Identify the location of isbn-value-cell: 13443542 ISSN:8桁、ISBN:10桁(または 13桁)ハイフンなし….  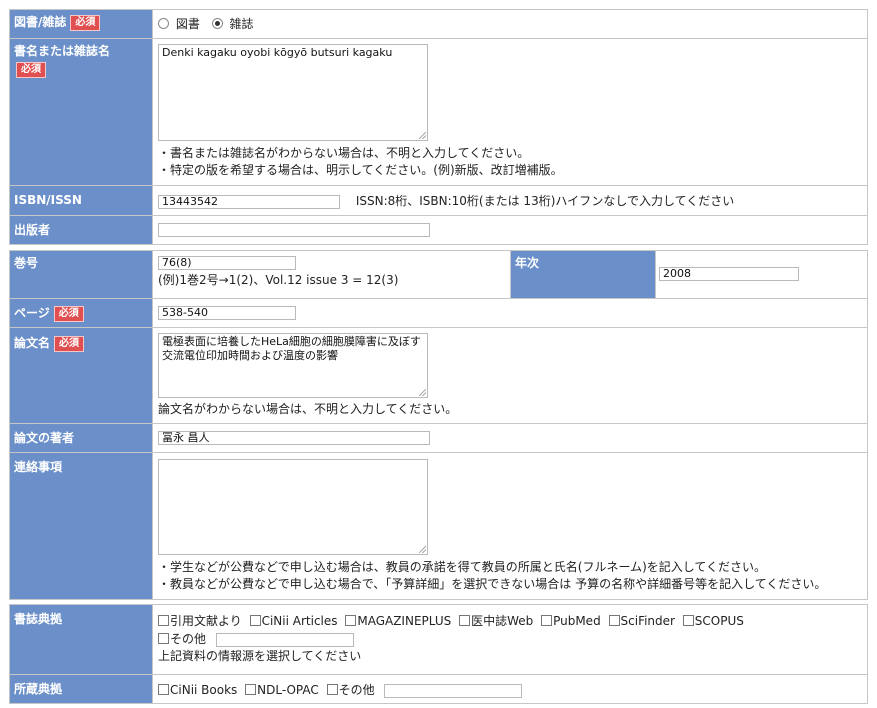
(510, 200).